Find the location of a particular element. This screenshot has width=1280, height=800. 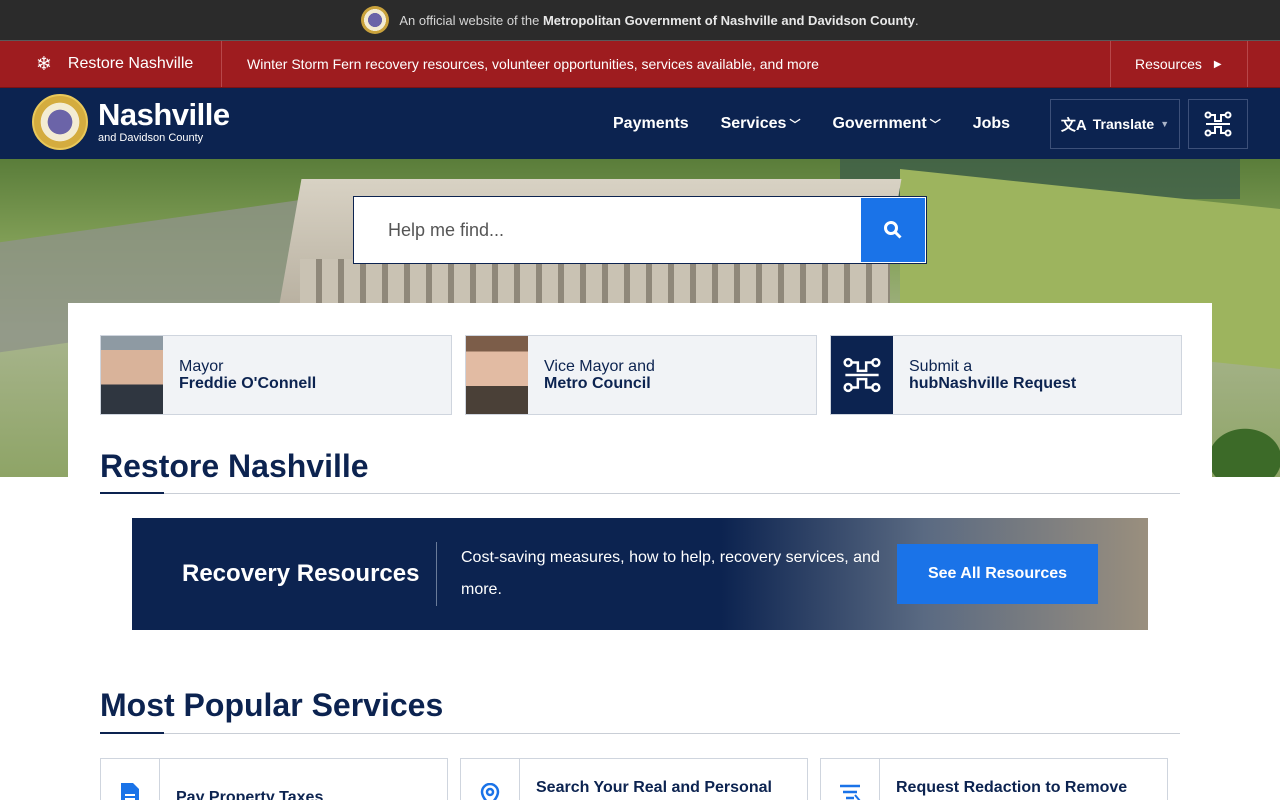

vice-mayor-line1: Vice Mayor and is located at coordinates (599, 366).